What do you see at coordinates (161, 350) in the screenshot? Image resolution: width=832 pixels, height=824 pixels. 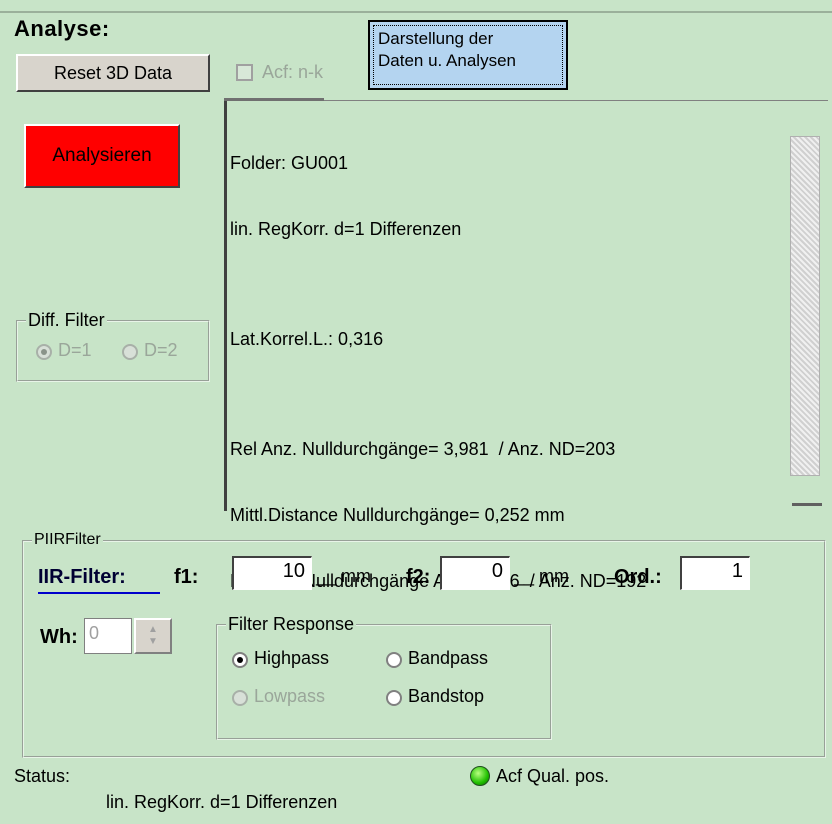 I see `d2-radio-label: D=2` at bounding box center [161, 350].